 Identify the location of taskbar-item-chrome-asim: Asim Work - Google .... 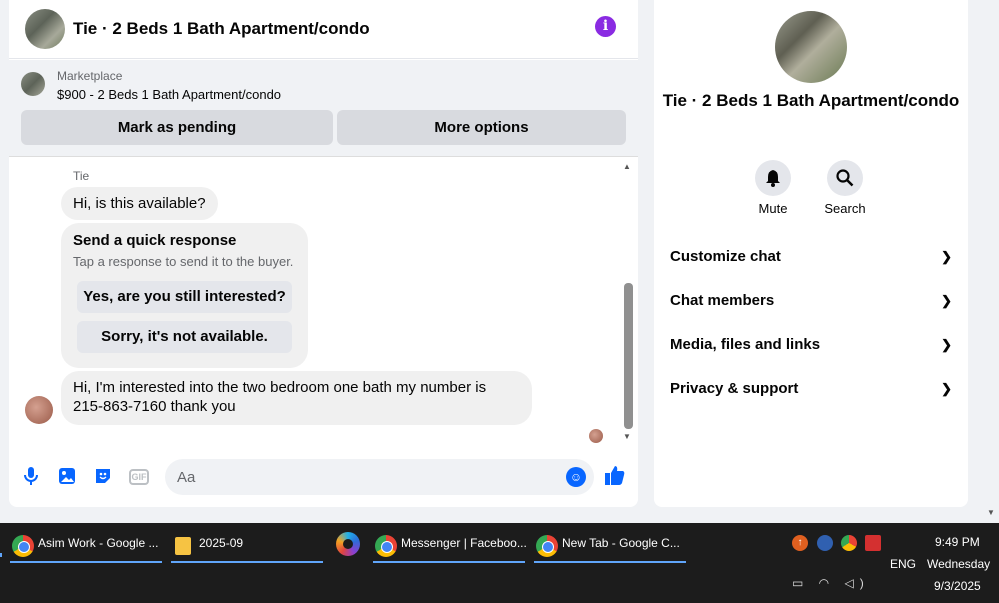
(86, 546).